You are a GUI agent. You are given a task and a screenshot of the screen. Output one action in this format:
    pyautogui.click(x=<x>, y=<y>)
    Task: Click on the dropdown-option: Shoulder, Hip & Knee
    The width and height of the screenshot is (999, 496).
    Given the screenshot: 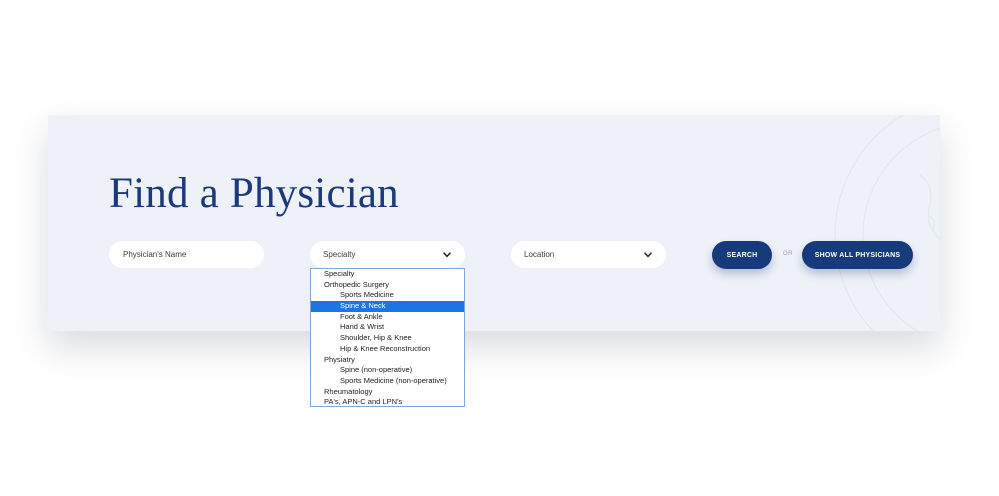 What is the action you would take?
    pyautogui.click(x=387, y=338)
    